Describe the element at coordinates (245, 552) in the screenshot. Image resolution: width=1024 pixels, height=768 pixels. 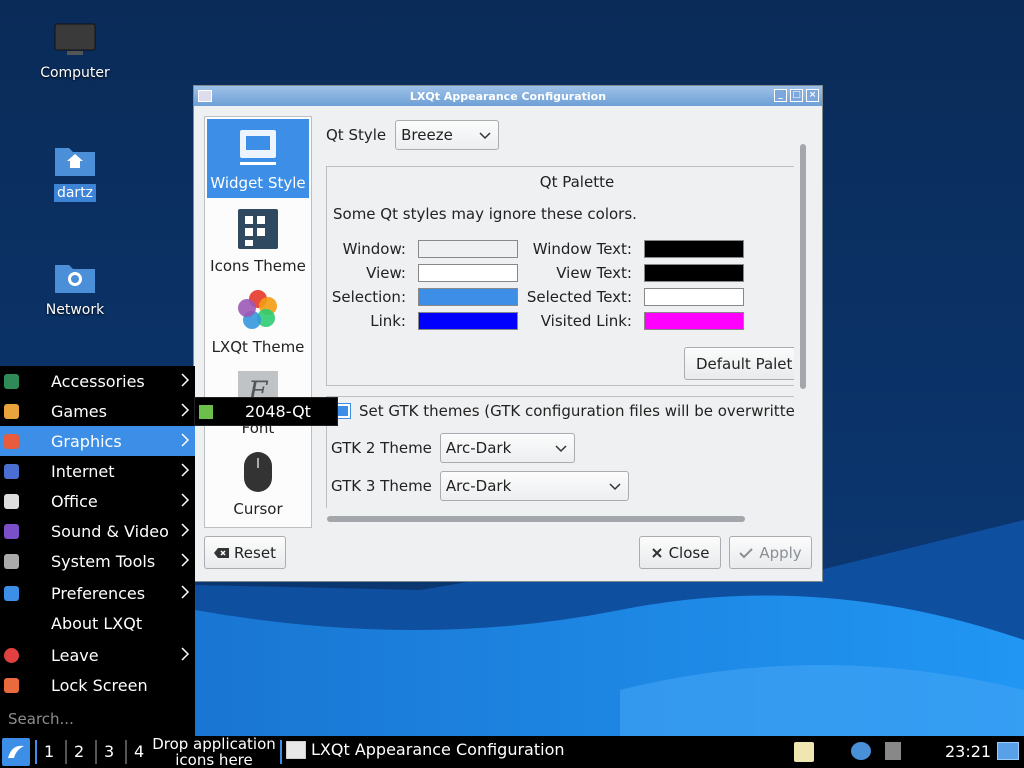
I see `reset-button: Reset` at that location.